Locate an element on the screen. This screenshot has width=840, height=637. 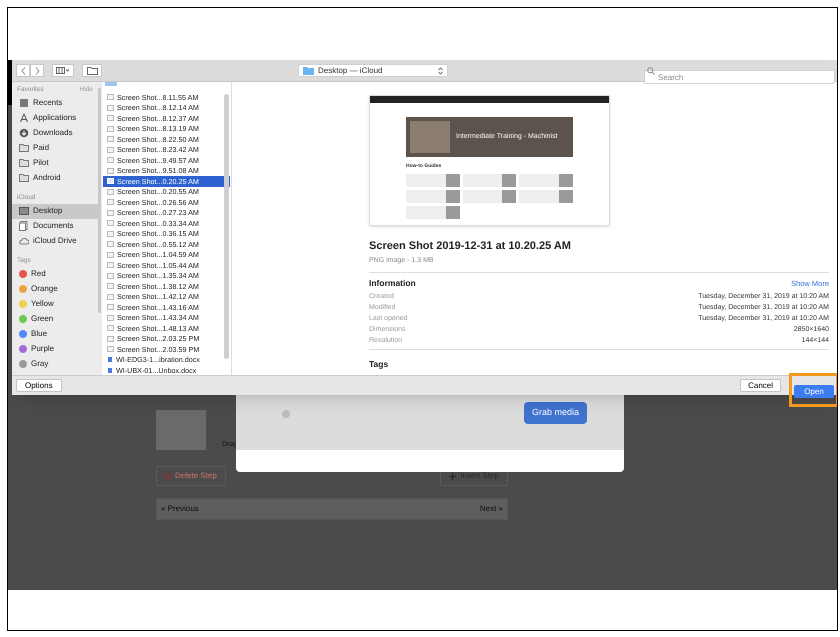
file-title: Screen Shot 2019-12-31 at 10.20.25 AM is located at coordinates (470, 246).